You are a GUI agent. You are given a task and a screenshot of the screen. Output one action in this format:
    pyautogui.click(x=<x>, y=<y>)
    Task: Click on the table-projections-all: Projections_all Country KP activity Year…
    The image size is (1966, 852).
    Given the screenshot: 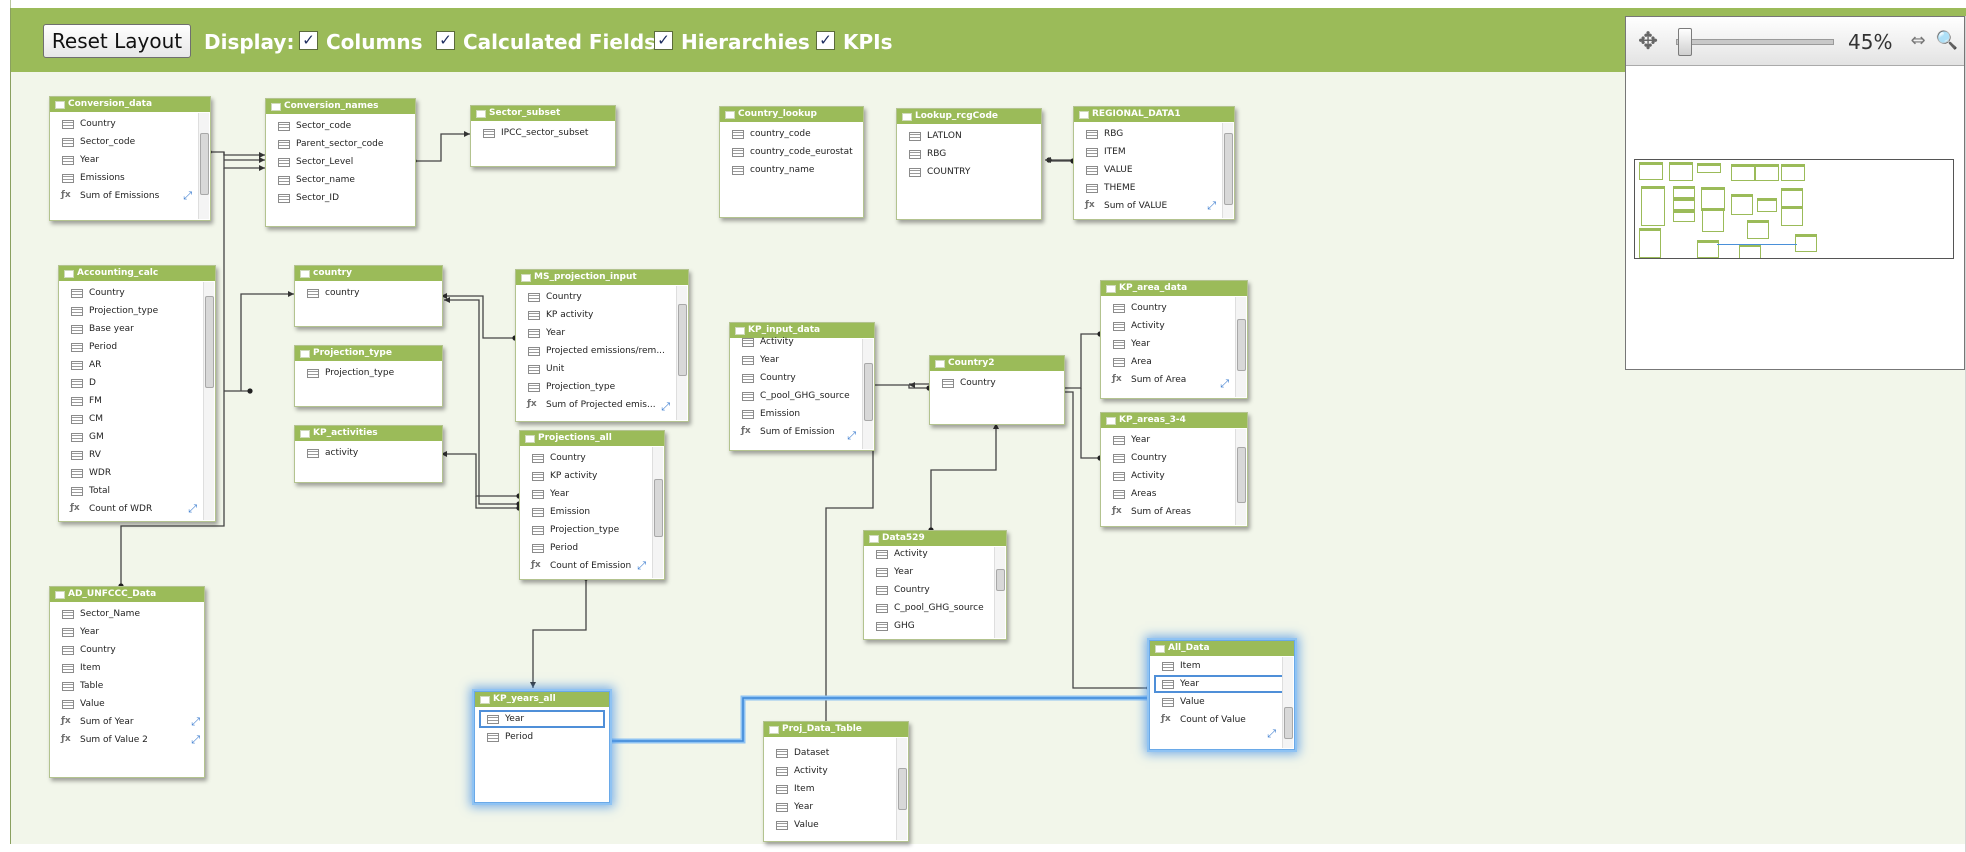 What is the action you would take?
    pyautogui.click(x=592, y=505)
    